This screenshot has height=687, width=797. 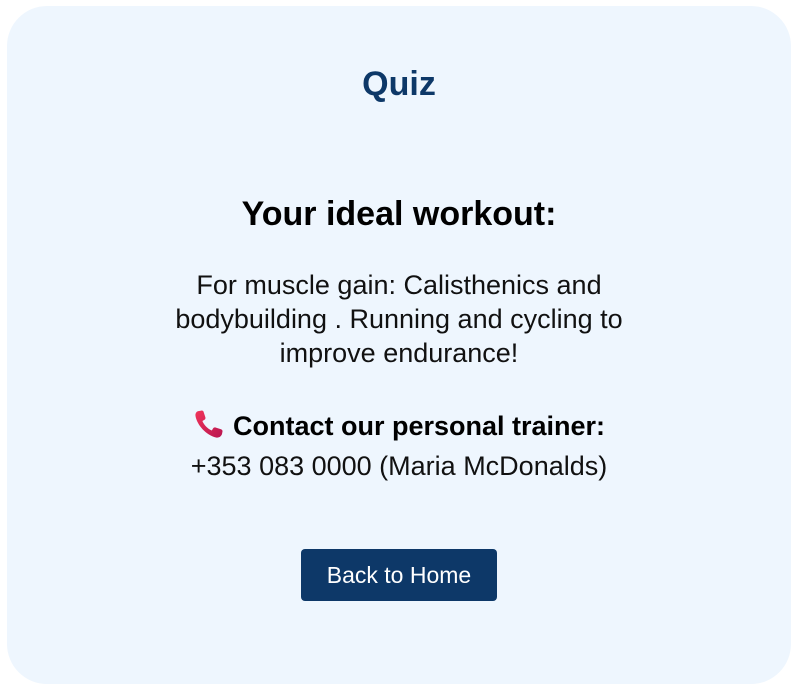 What do you see at coordinates (399, 575) in the screenshot?
I see `back-to-home-button: Back to Home` at bounding box center [399, 575].